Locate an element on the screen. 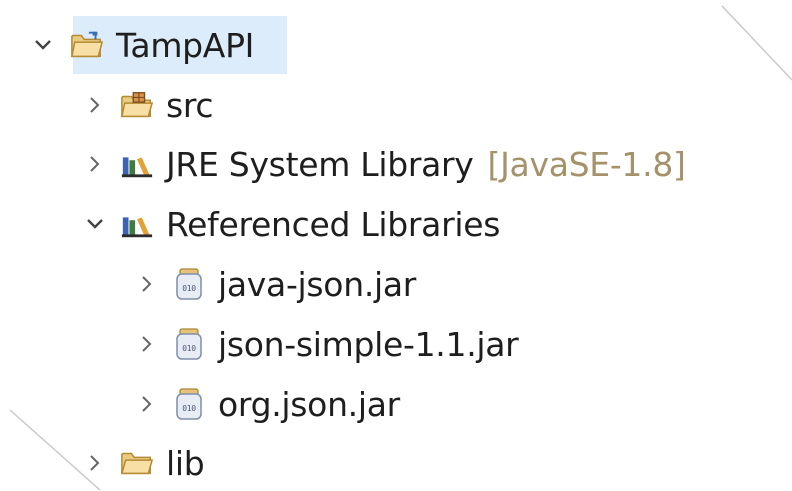  jre-version-decoration: [JavaSE-1.8] is located at coordinates (586, 164).